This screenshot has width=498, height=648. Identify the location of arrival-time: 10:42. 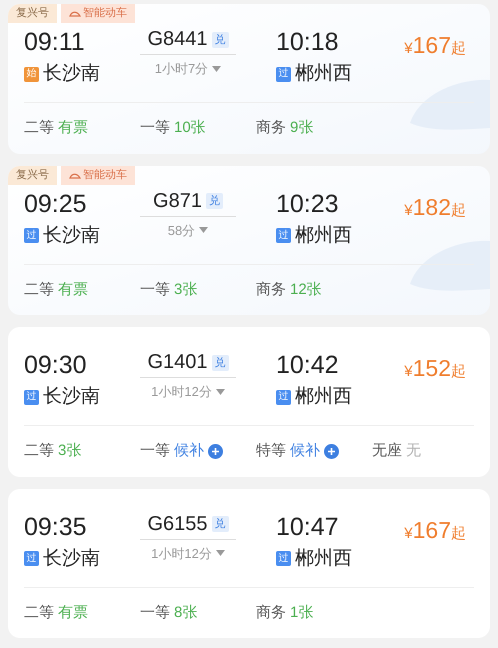
(308, 365).